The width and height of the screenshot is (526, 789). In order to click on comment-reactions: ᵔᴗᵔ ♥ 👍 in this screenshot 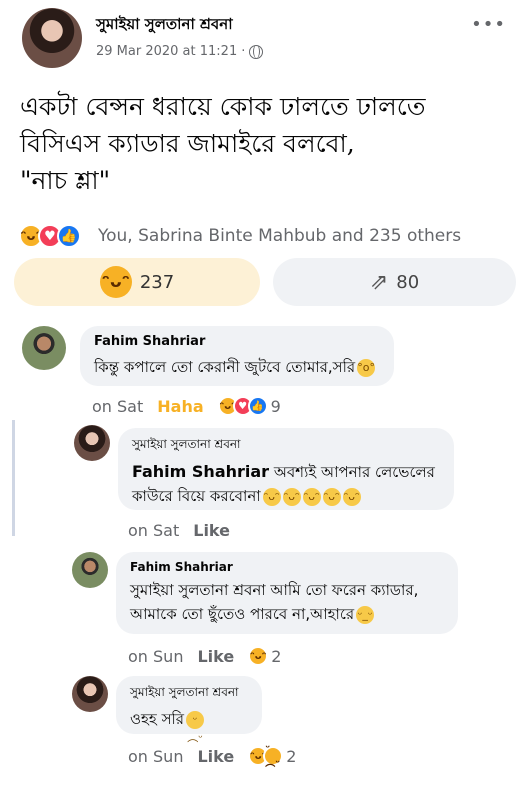, I will do `click(242, 406)`.